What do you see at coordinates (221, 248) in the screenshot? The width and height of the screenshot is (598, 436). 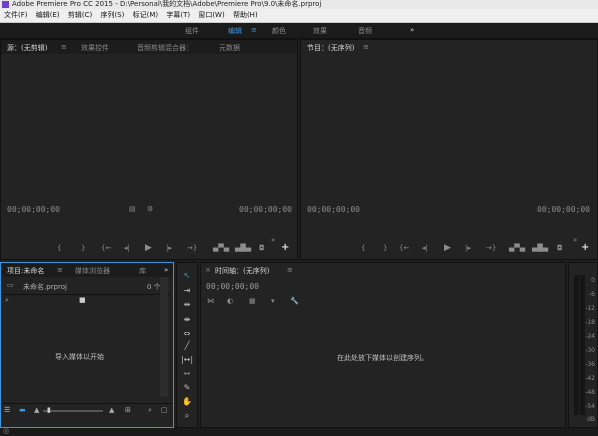 I see `insert-icon: ▄▀▄` at bounding box center [221, 248].